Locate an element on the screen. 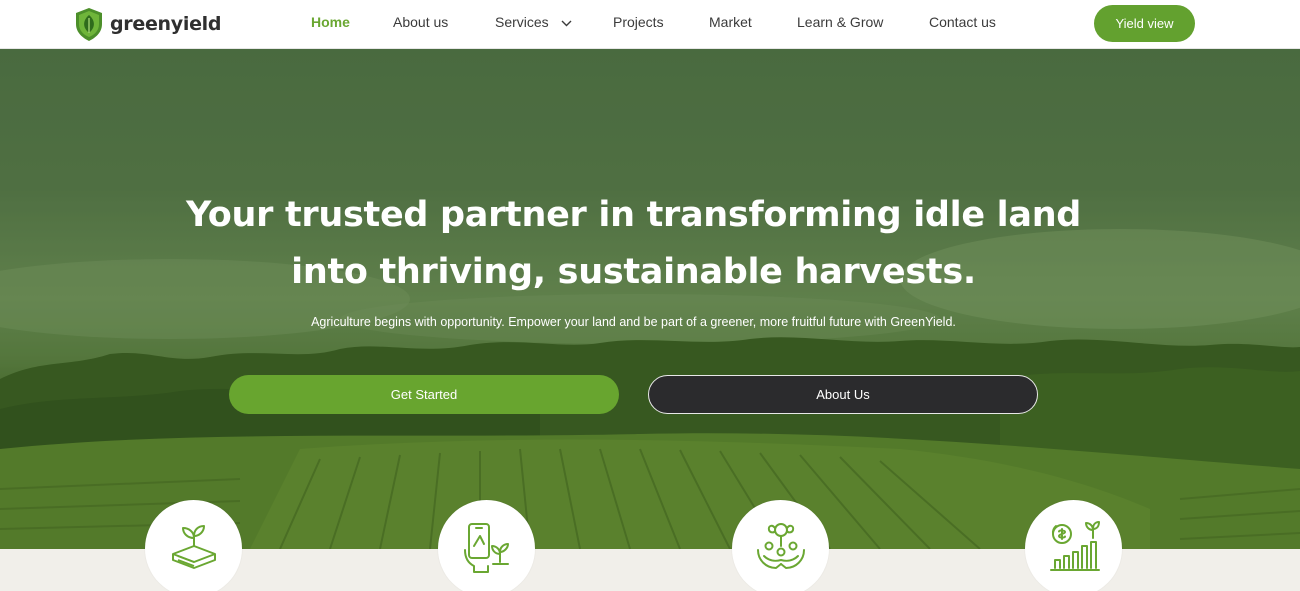  phone-plant-icon is located at coordinates (486, 548).